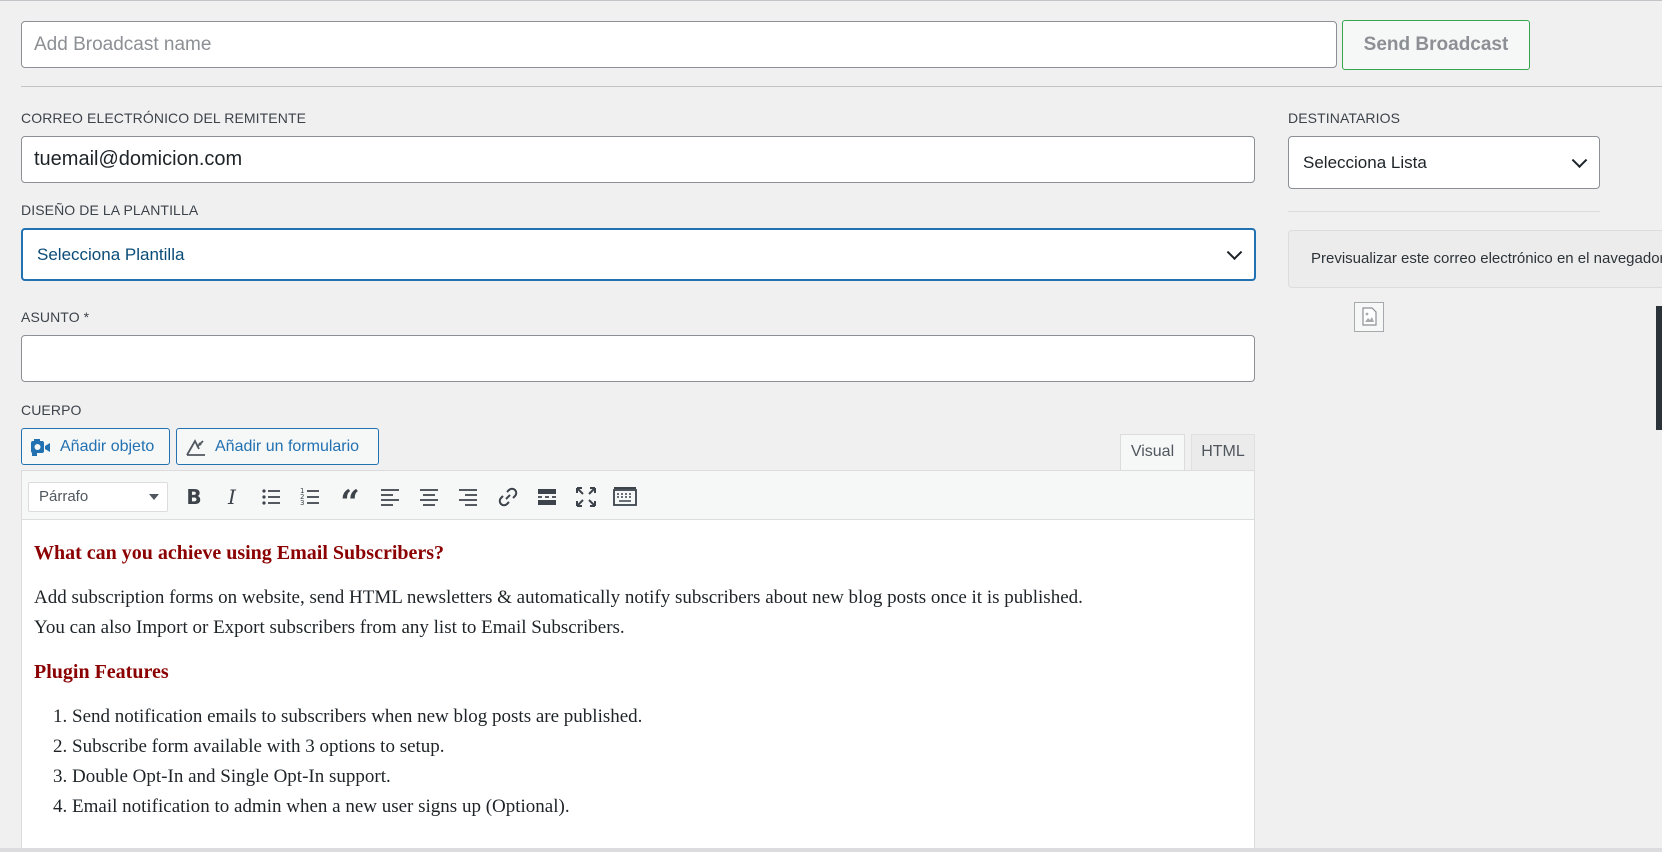 The image size is (1662, 852). What do you see at coordinates (40, 447) in the screenshot?
I see `add-media-icon` at bounding box center [40, 447].